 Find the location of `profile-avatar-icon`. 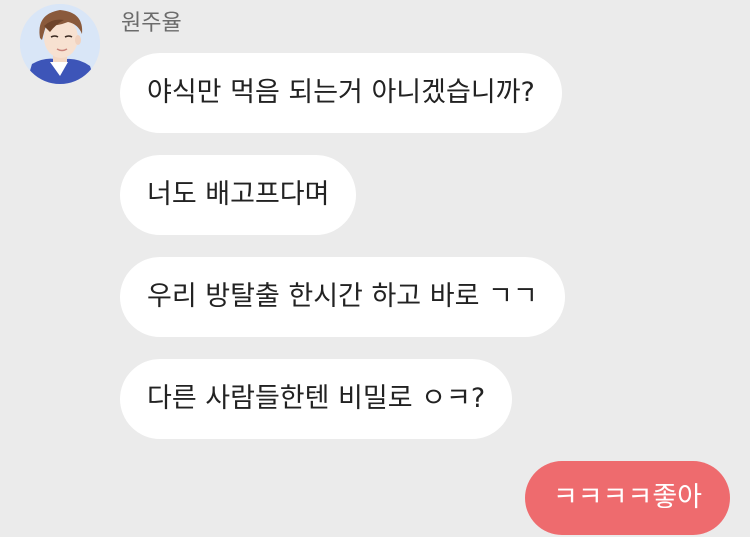

profile-avatar-icon is located at coordinates (60, 44).